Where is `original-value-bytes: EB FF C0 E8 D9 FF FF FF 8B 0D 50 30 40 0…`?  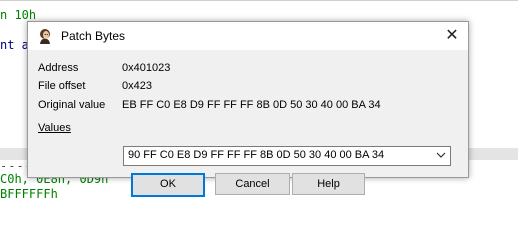 original-value-bytes: EB FF C0 E8 D9 FF FF FF 8B 0D 50 30 40 0… is located at coordinates (251, 105).